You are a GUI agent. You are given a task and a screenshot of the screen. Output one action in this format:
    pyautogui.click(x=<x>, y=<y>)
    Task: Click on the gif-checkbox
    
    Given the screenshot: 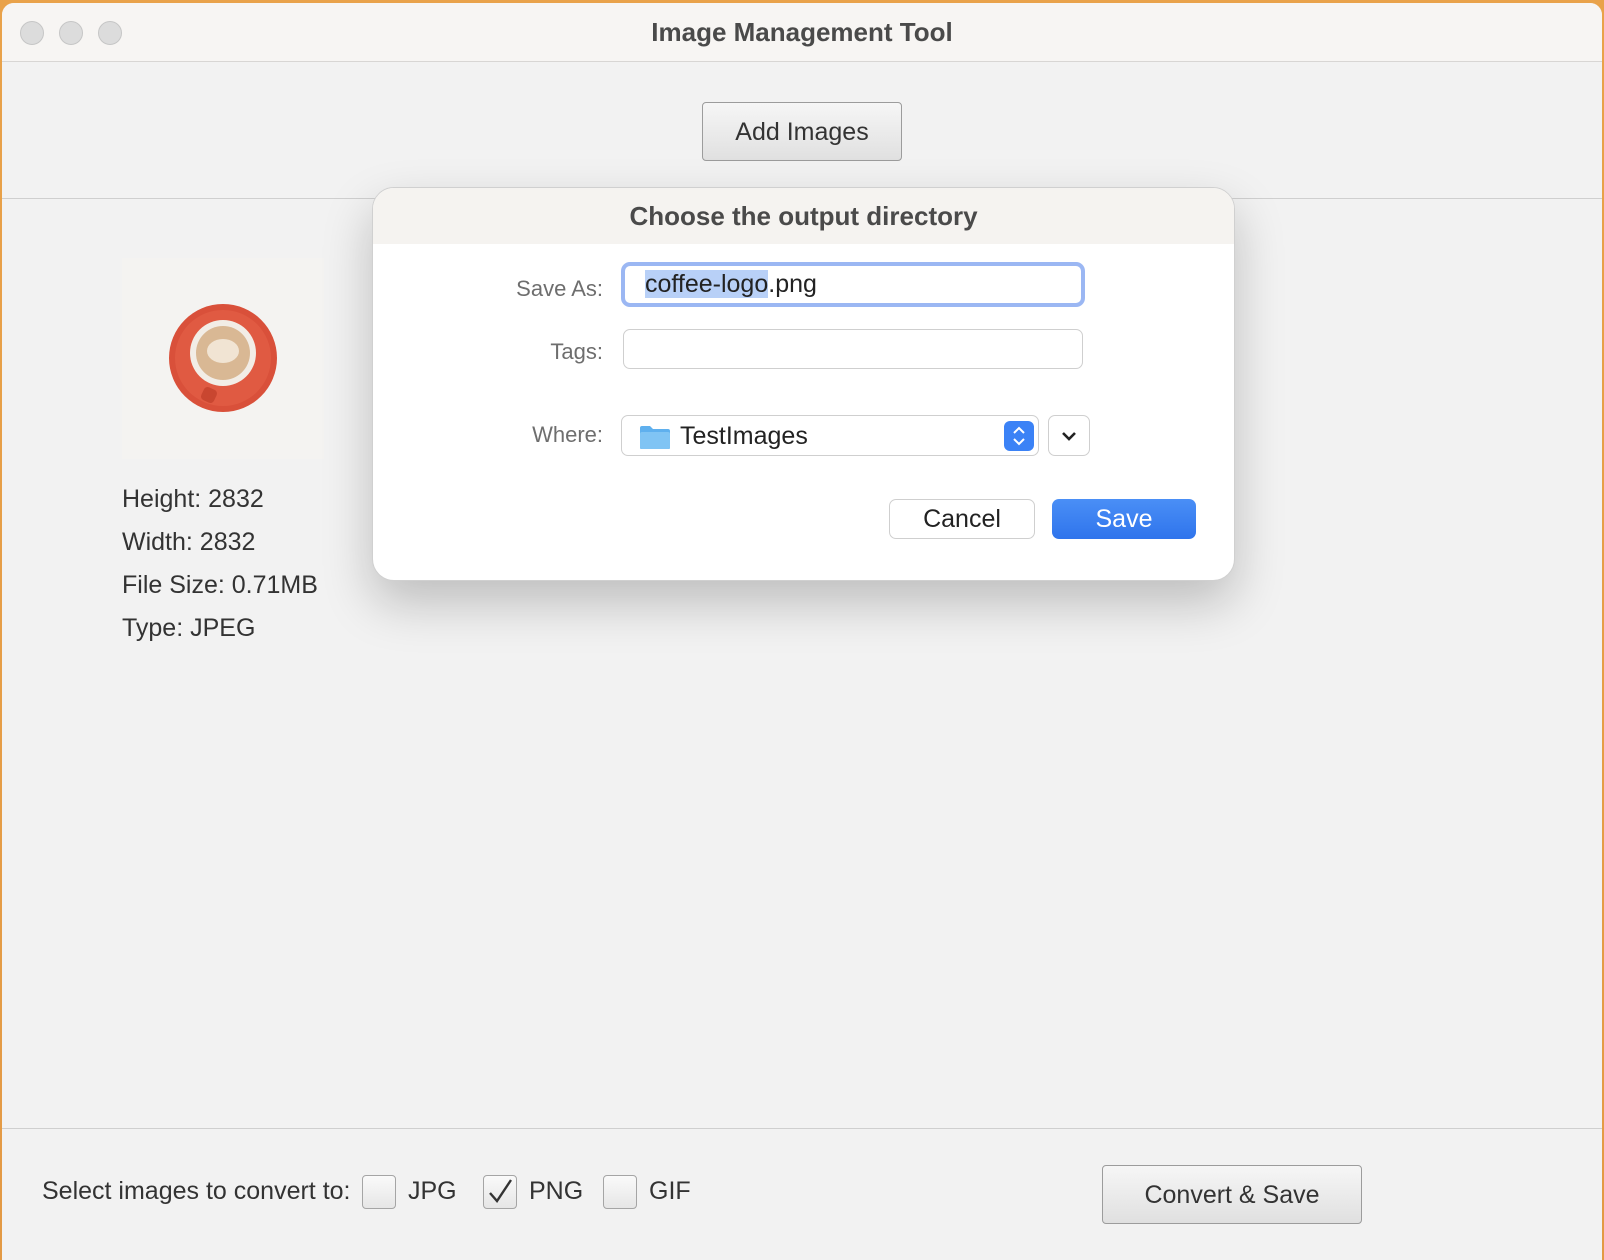 What is the action you would take?
    pyautogui.click(x=620, y=1192)
    